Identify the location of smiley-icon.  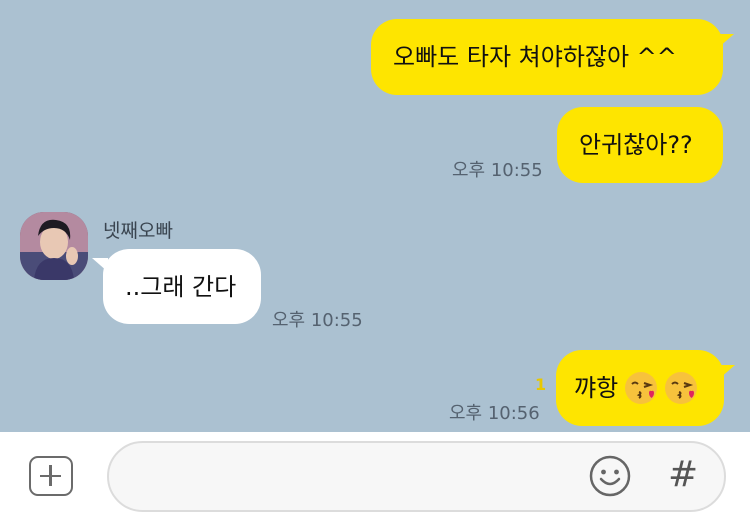
(610, 476).